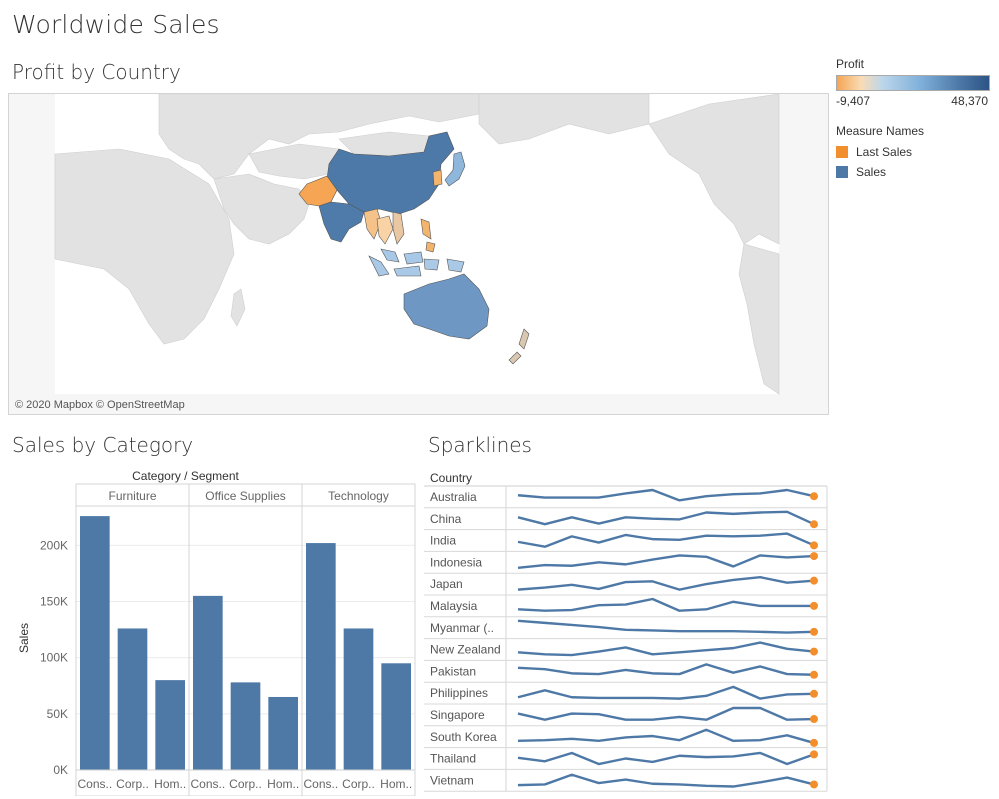  I want to click on sparklines-title: Sparklines, so click(480, 445).